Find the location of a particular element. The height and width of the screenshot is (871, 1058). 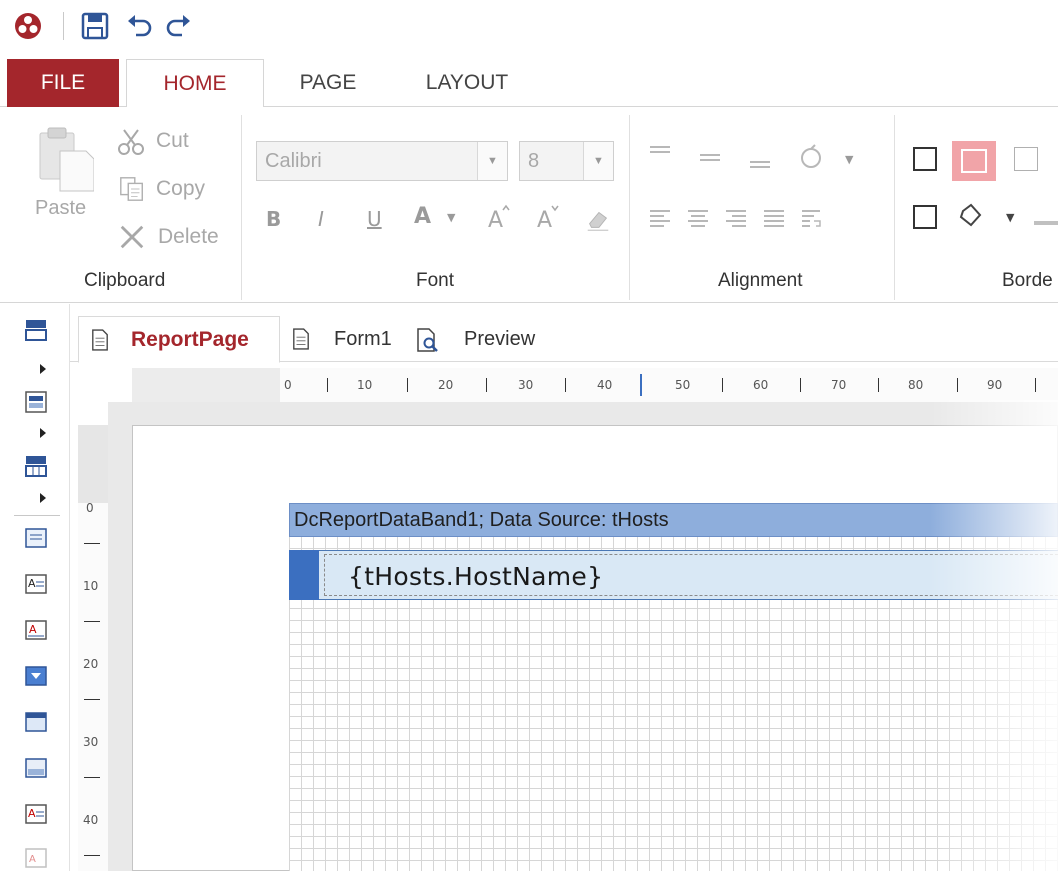

copy-button: Copy is located at coordinates (171, 190).